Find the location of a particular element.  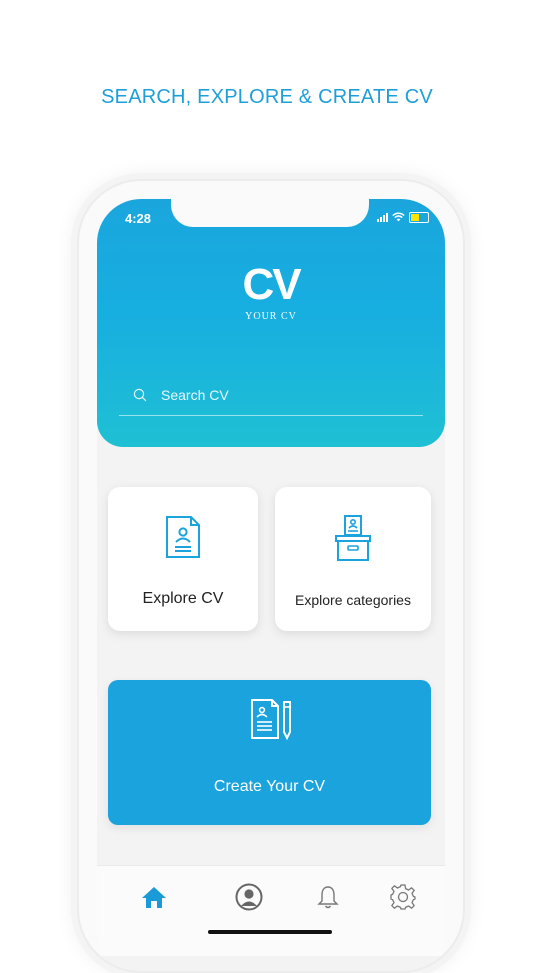

signal-icon is located at coordinates (382, 217).